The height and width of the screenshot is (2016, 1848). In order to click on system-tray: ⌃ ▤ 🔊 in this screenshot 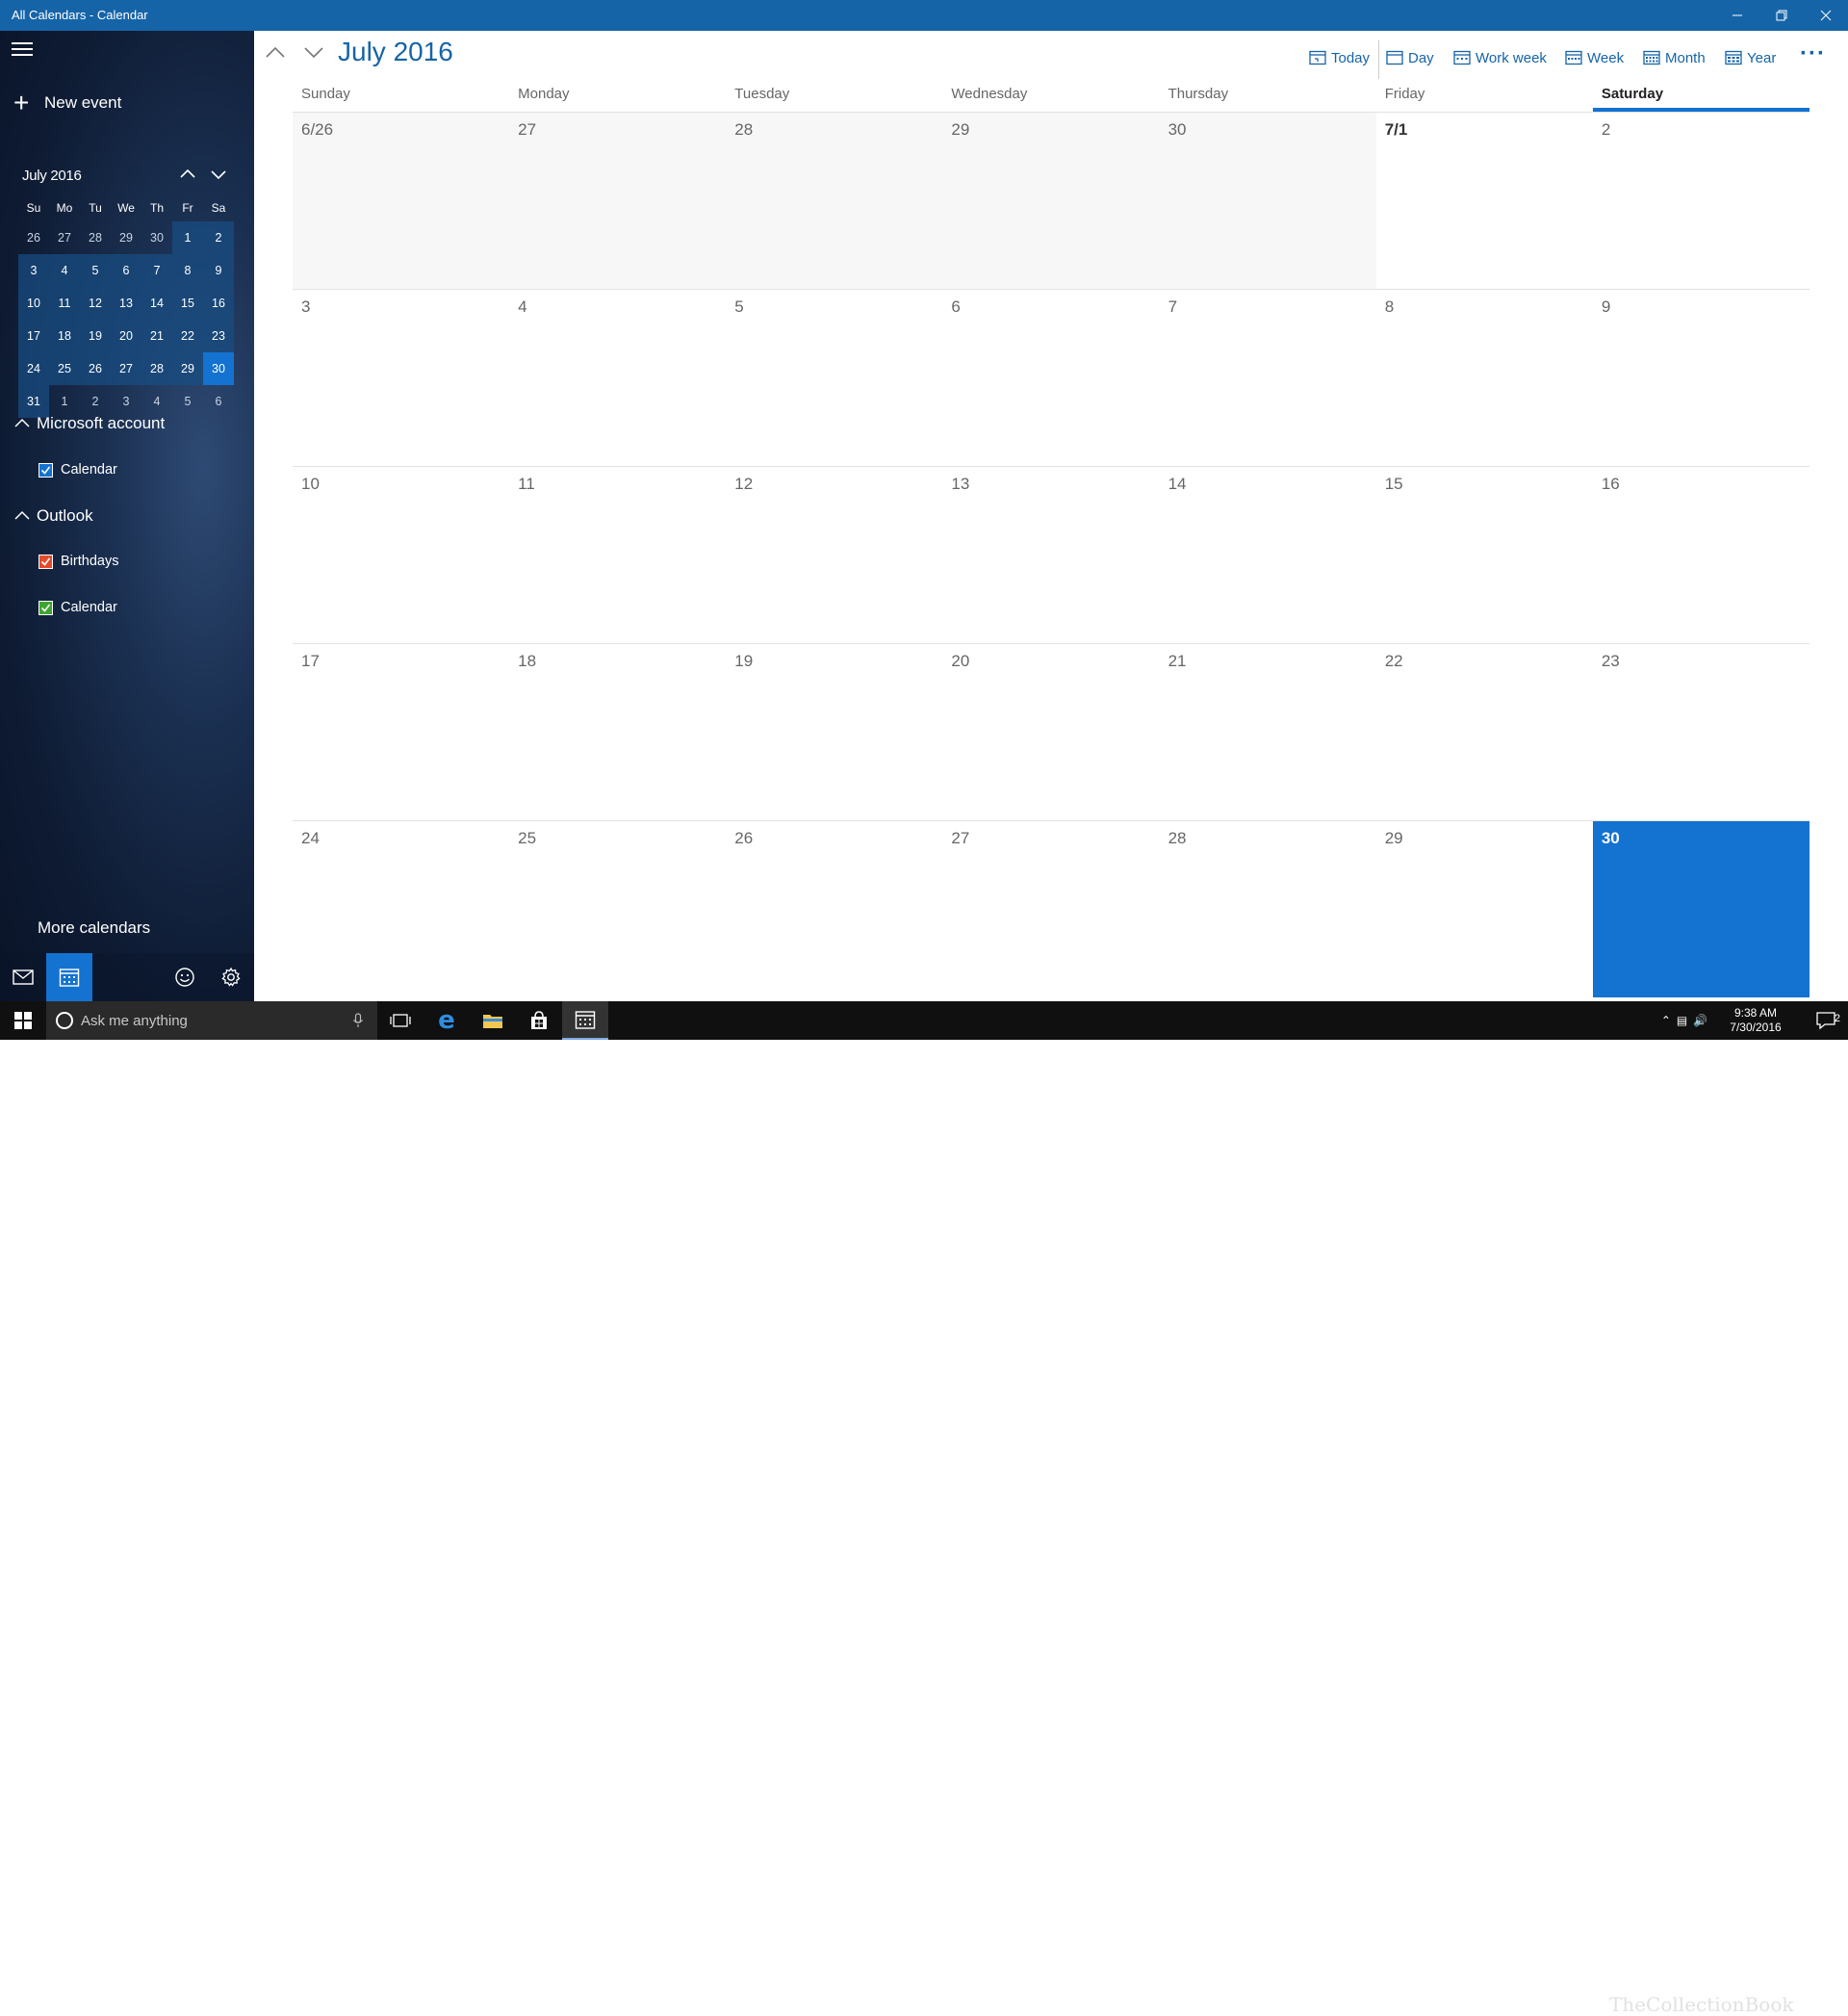, I will do `click(1684, 1020)`.